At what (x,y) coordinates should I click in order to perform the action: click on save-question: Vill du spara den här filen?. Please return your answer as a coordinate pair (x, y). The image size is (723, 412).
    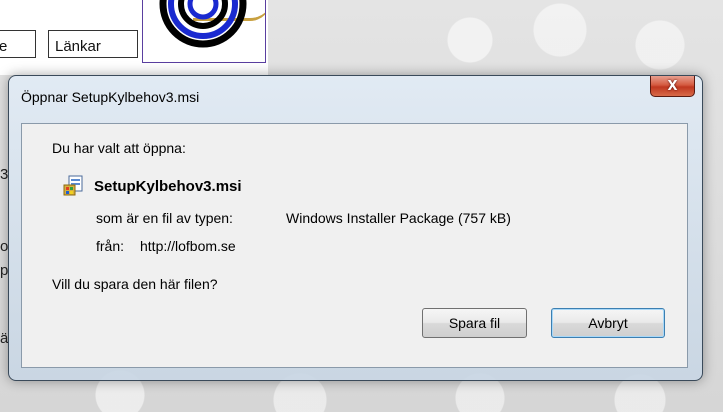
    Looking at the image, I should click on (135, 284).